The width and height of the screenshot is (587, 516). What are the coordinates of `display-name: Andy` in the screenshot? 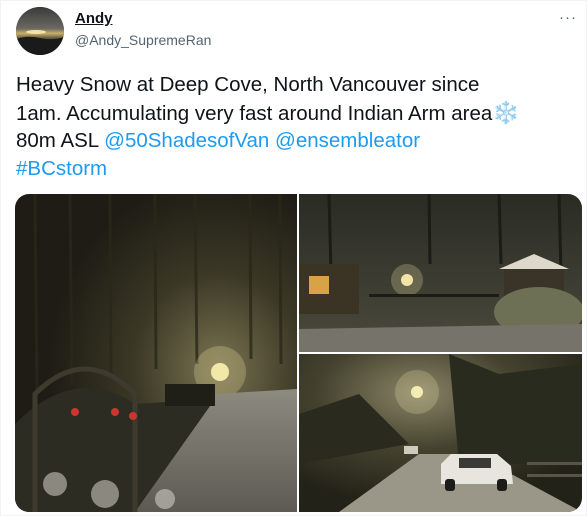 It's located at (94, 19).